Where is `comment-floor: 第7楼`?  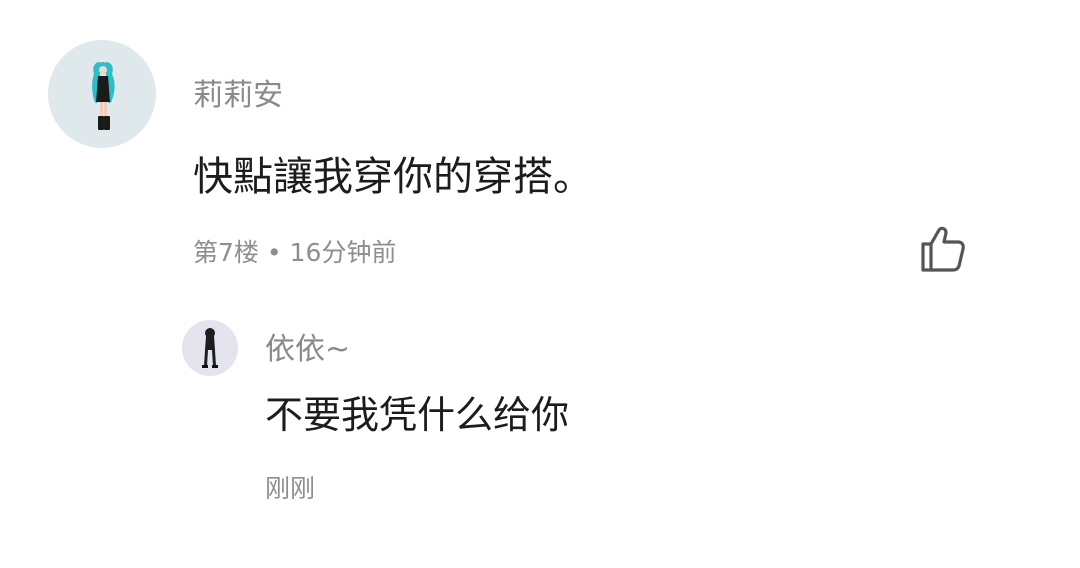
comment-floor: 第7楼 is located at coordinates (226, 252).